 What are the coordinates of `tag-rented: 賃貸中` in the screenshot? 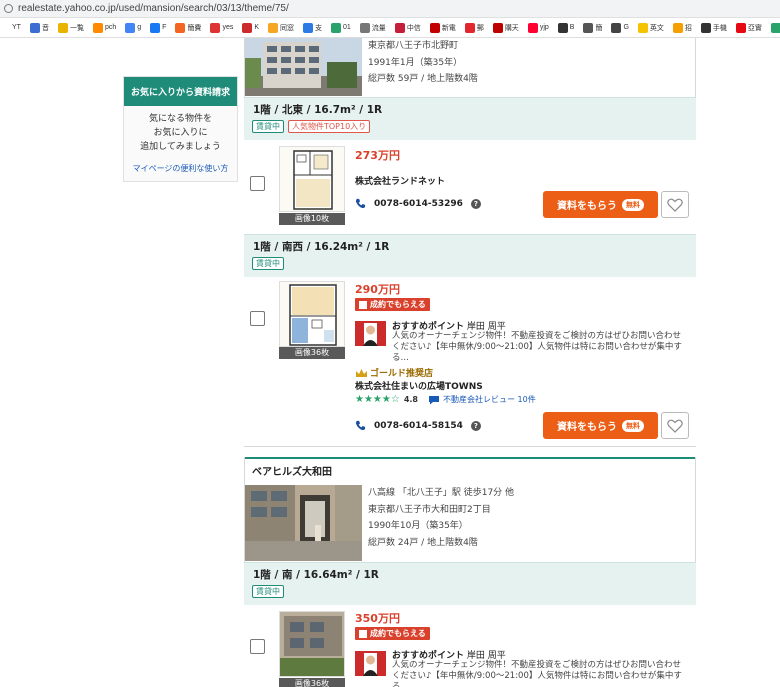 It's located at (268, 591).